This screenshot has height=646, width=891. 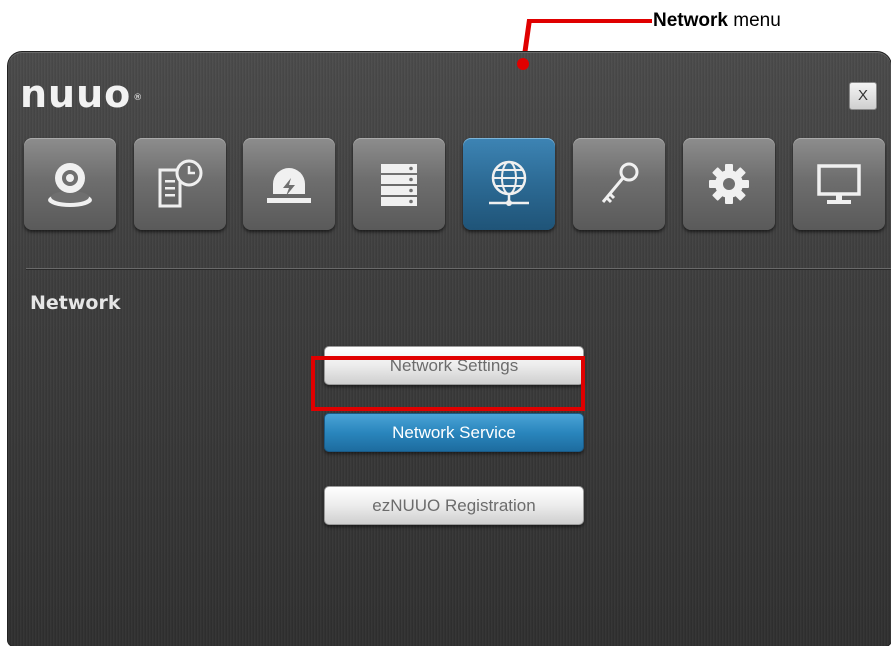 What do you see at coordinates (591, 21) in the screenshot?
I see `annotation-line` at bounding box center [591, 21].